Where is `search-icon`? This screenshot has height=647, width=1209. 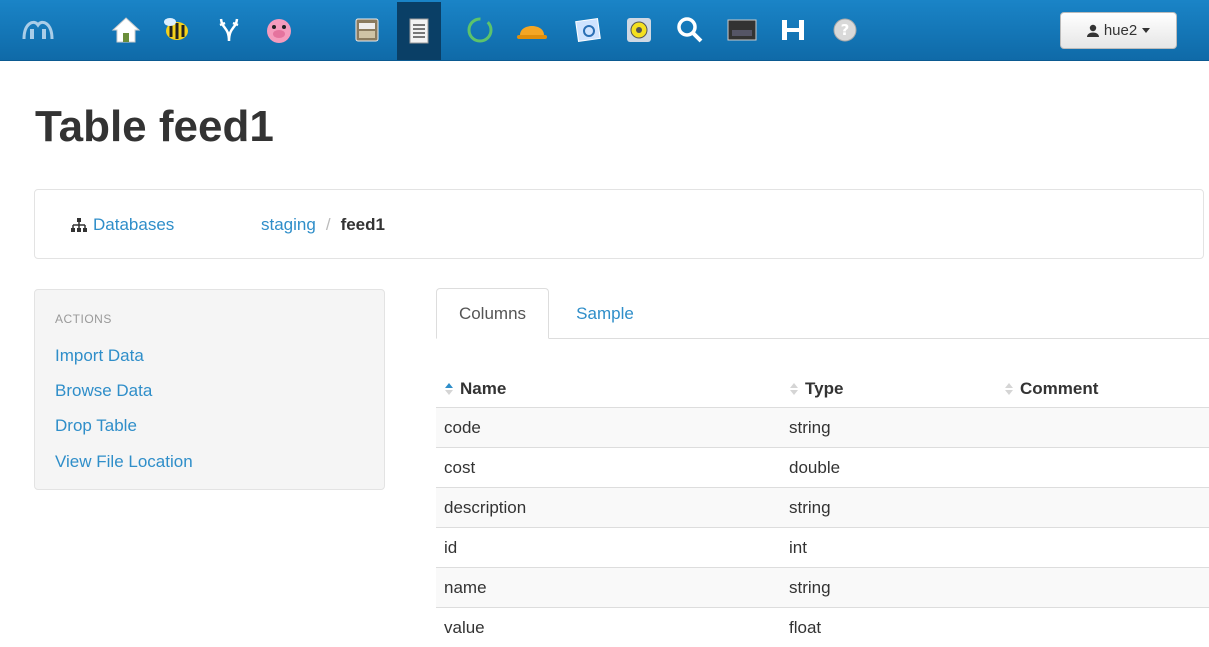
search-icon is located at coordinates (690, 30).